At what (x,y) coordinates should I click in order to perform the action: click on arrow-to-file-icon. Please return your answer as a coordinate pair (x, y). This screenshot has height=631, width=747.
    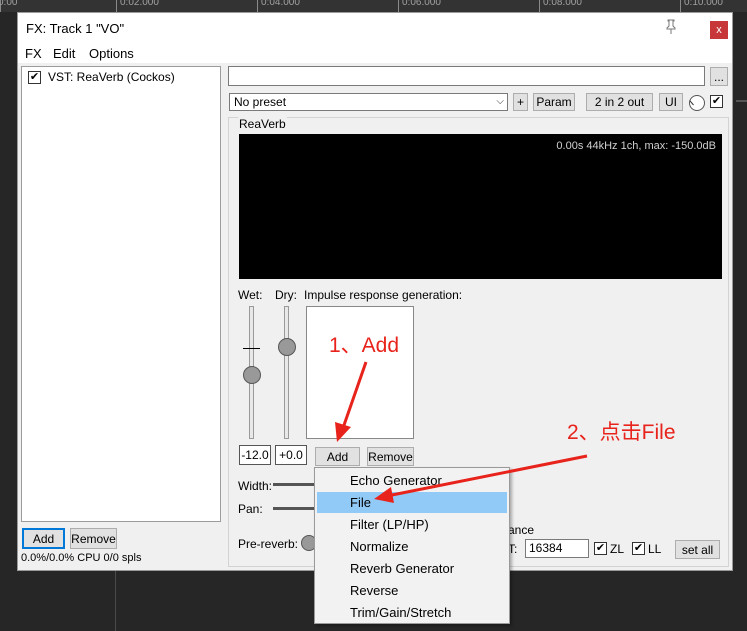
    Looking at the image, I should click on (481, 478).